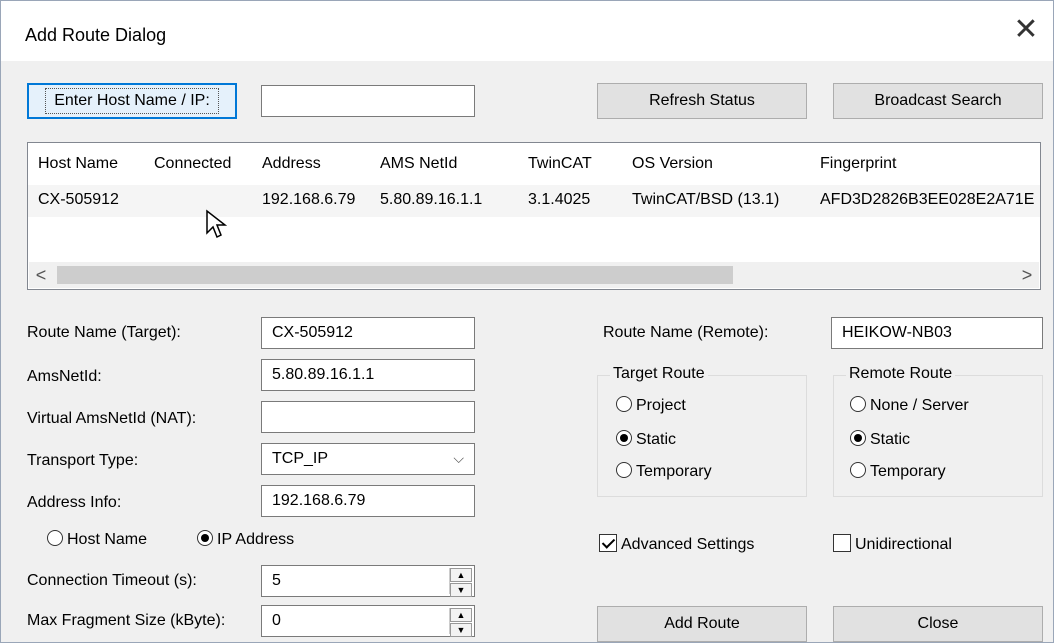 This screenshot has height=643, width=1054. Describe the element at coordinates (300, 458) in the screenshot. I see `transport-type-value: TCP_IP` at that location.